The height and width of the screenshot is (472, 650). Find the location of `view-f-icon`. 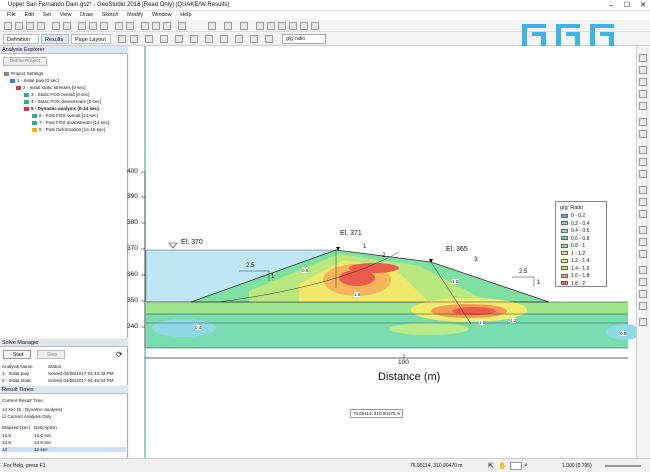

view-f-icon is located at coordinates (209, 39).